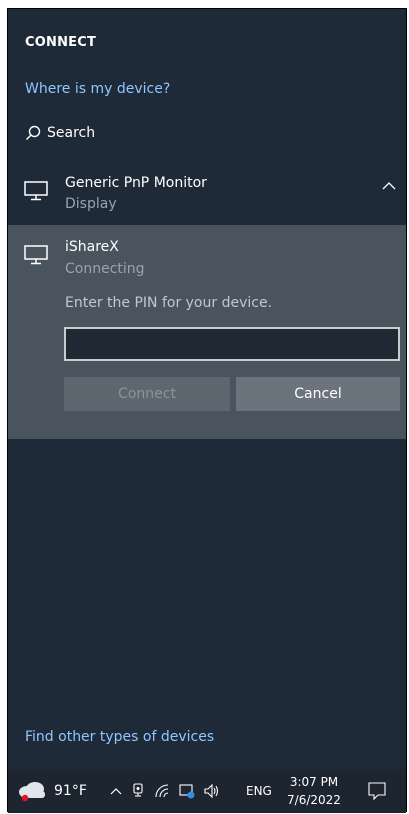  Describe the element at coordinates (33, 133) in the screenshot. I see `search-icon` at that location.